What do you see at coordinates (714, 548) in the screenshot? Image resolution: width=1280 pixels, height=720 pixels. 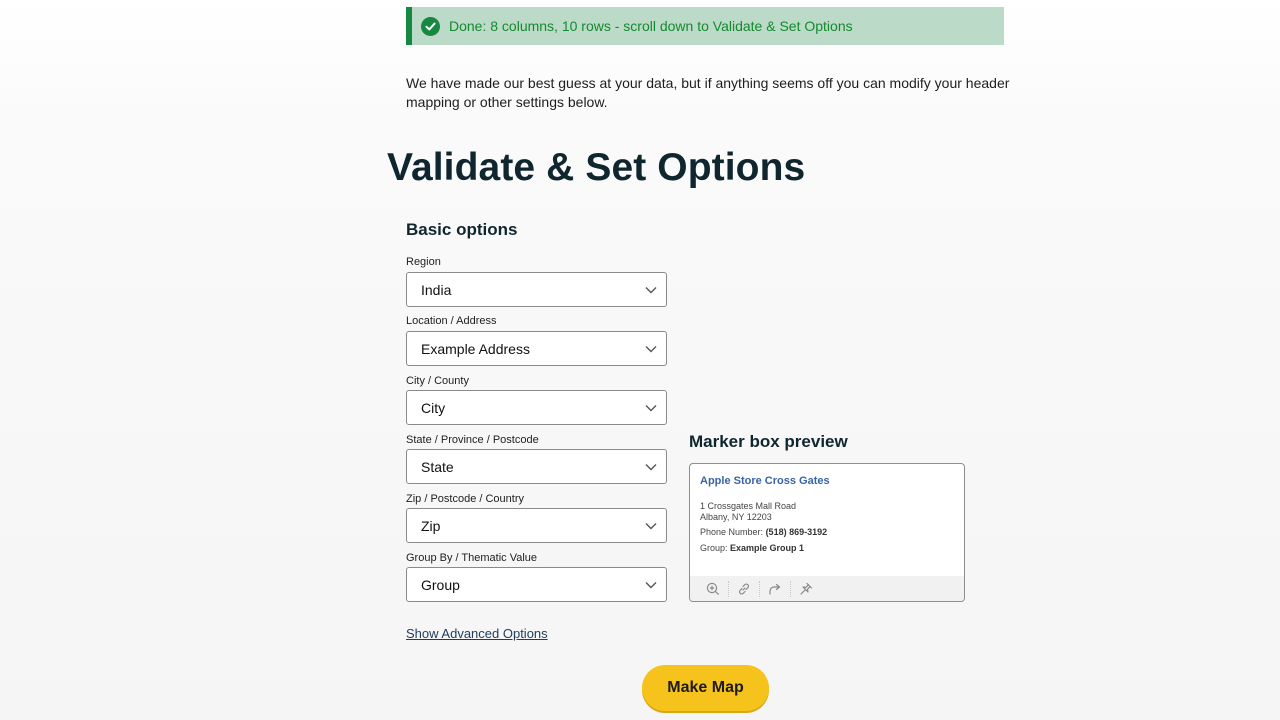 I see `group-row-label: Group:` at bounding box center [714, 548].